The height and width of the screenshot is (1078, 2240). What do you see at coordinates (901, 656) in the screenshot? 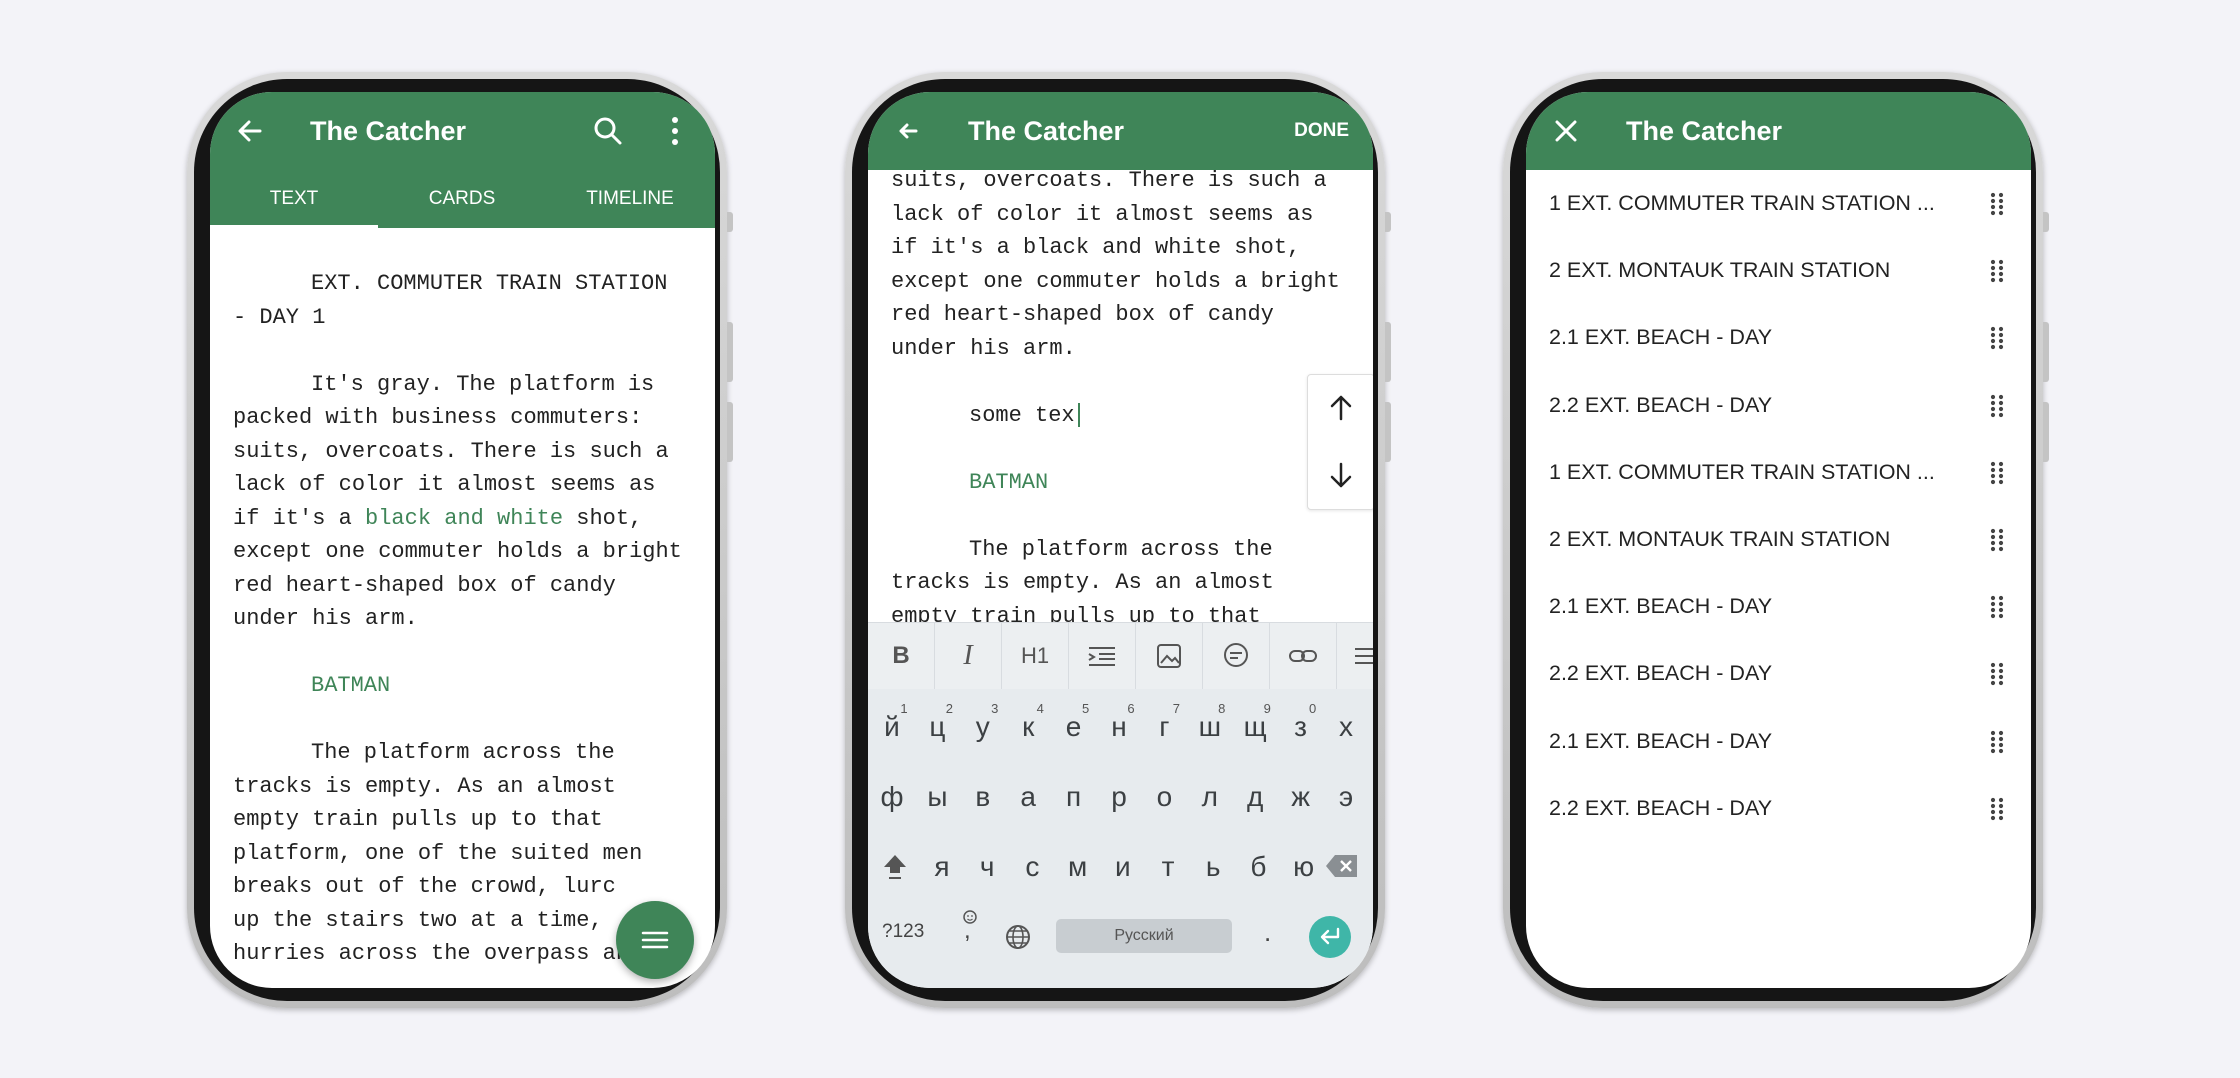
I see `bold-button: B` at bounding box center [901, 656].